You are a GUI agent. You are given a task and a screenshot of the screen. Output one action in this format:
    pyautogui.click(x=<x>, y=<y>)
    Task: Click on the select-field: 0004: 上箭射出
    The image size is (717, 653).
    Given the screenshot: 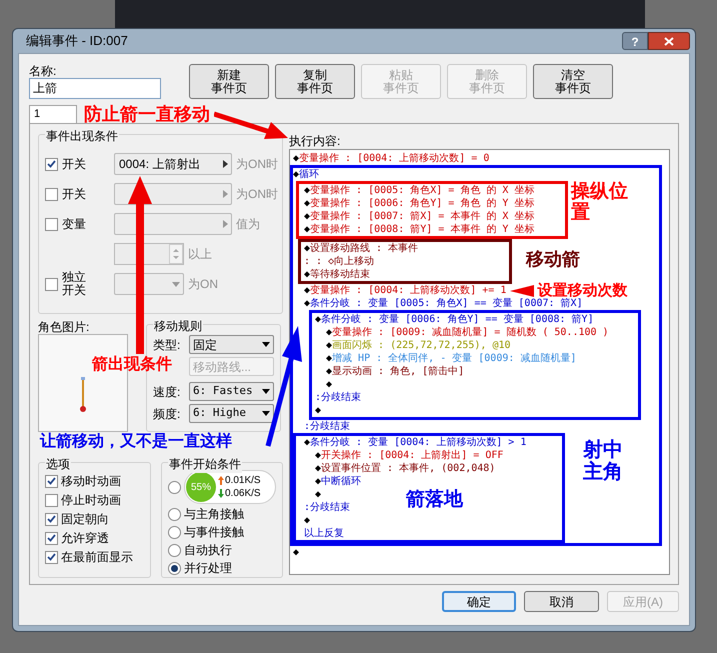 What is the action you would take?
    pyautogui.click(x=173, y=164)
    